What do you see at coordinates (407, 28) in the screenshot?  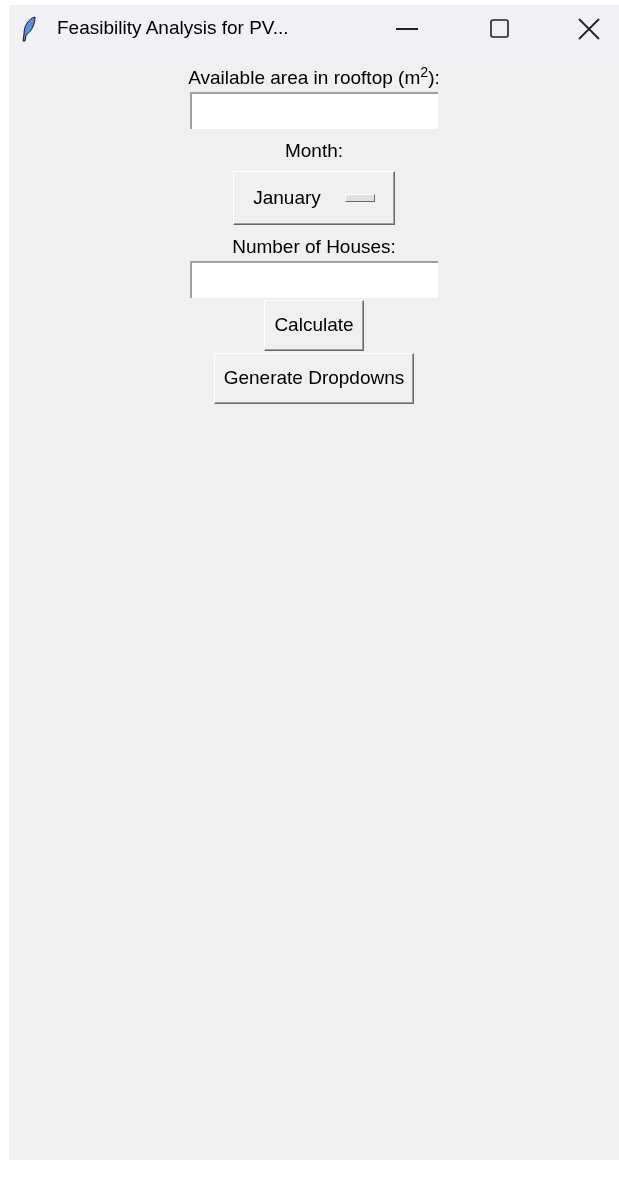 I see `minimize-icon` at bounding box center [407, 28].